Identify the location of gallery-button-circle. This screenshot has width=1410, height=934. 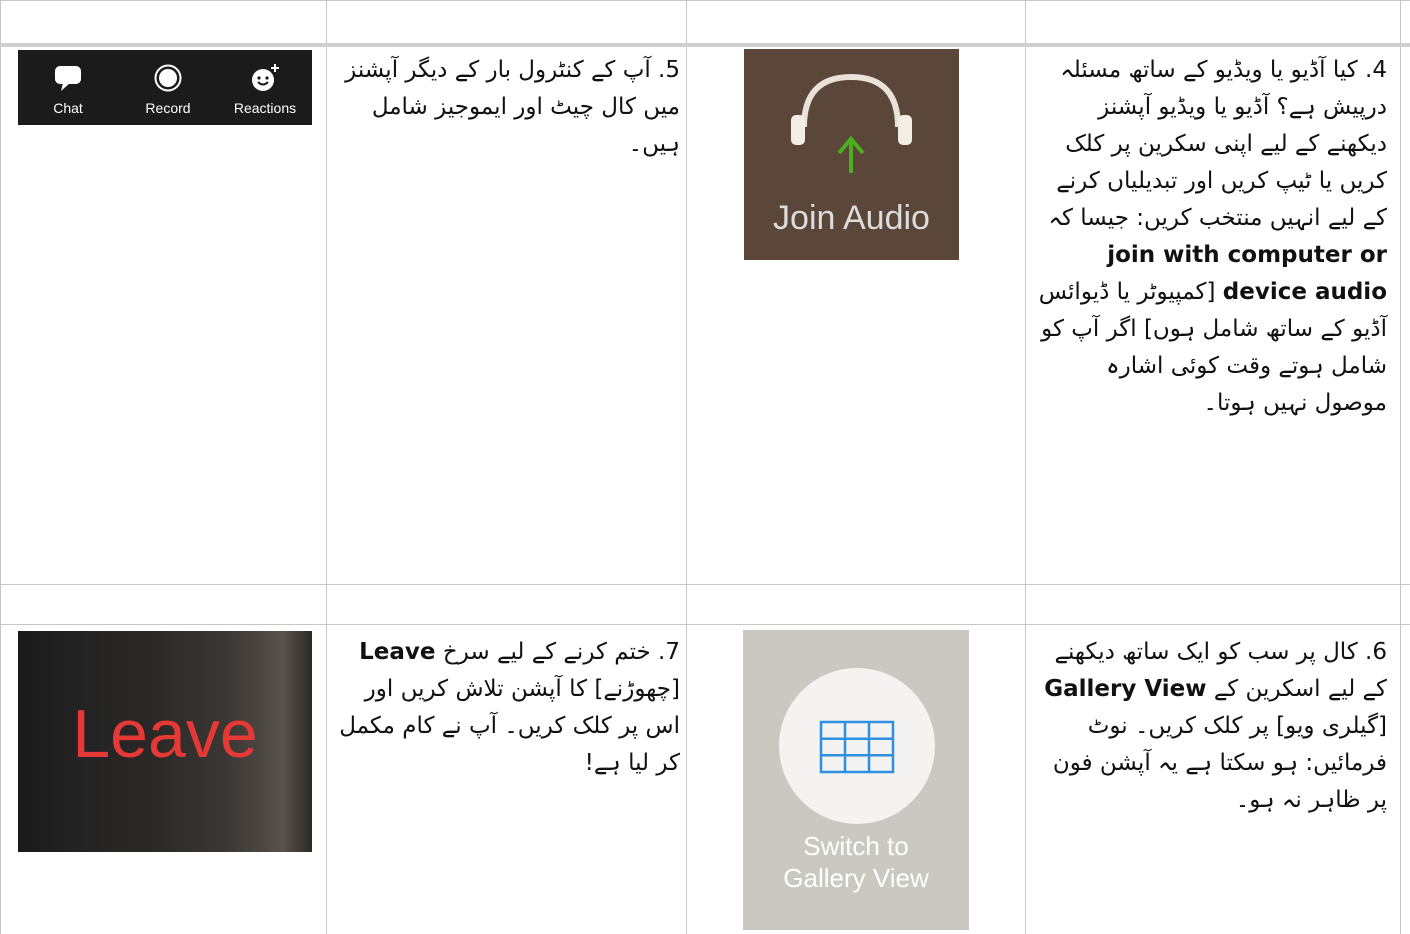
(857, 746).